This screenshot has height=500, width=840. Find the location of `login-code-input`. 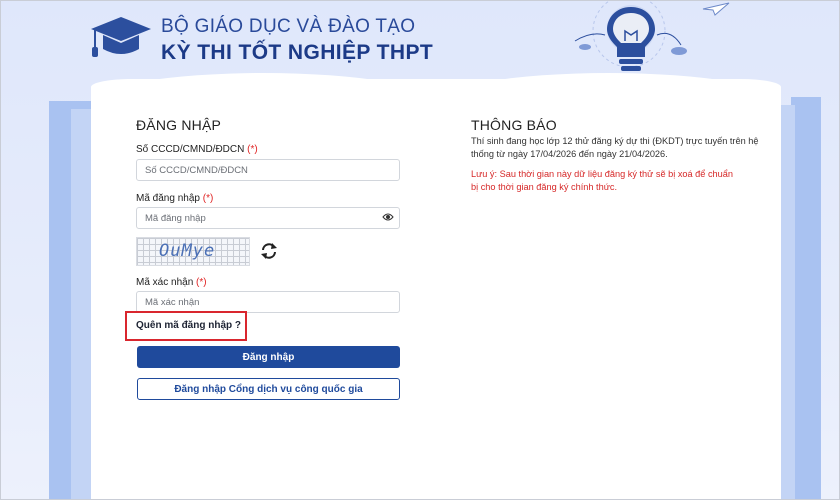

login-code-input is located at coordinates (268, 218).